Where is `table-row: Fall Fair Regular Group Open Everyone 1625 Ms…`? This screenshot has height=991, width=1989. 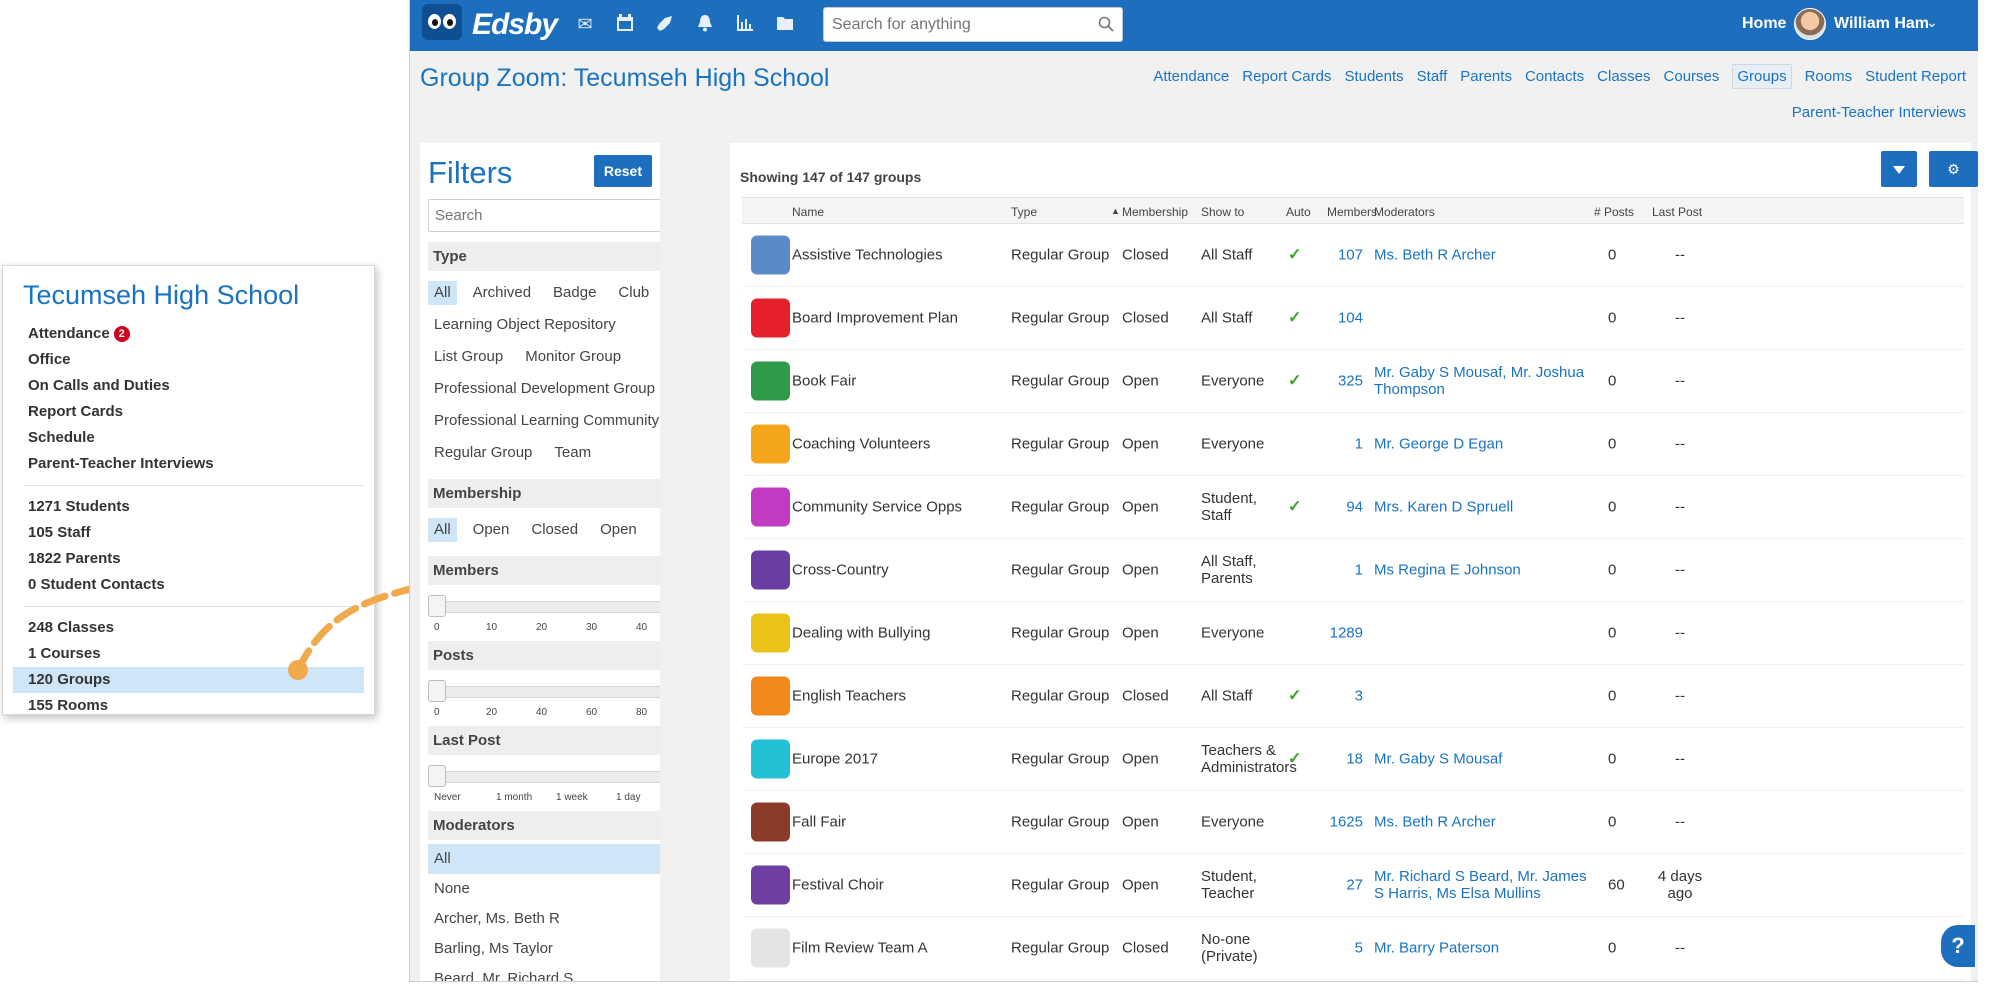 table-row: Fall Fair Regular Group Open Everyone 1625 Ms… is located at coordinates (1353, 822).